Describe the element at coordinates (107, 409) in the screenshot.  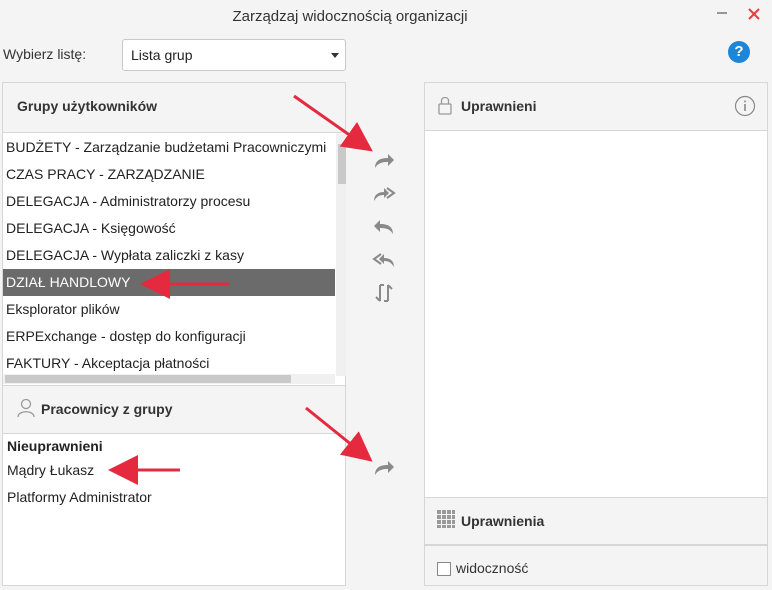
I see `workers-panel-title: Pracownicy z grupy` at that location.